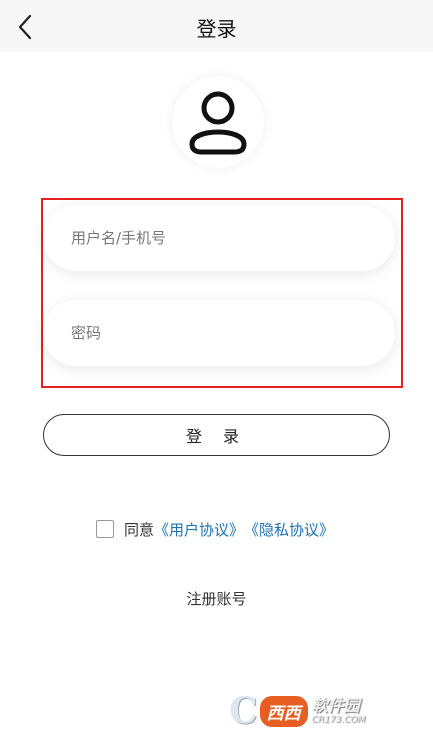  What do you see at coordinates (216, 435) in the screenshot?
I see `login-button: 登 录` at bounding box center [216, 435].